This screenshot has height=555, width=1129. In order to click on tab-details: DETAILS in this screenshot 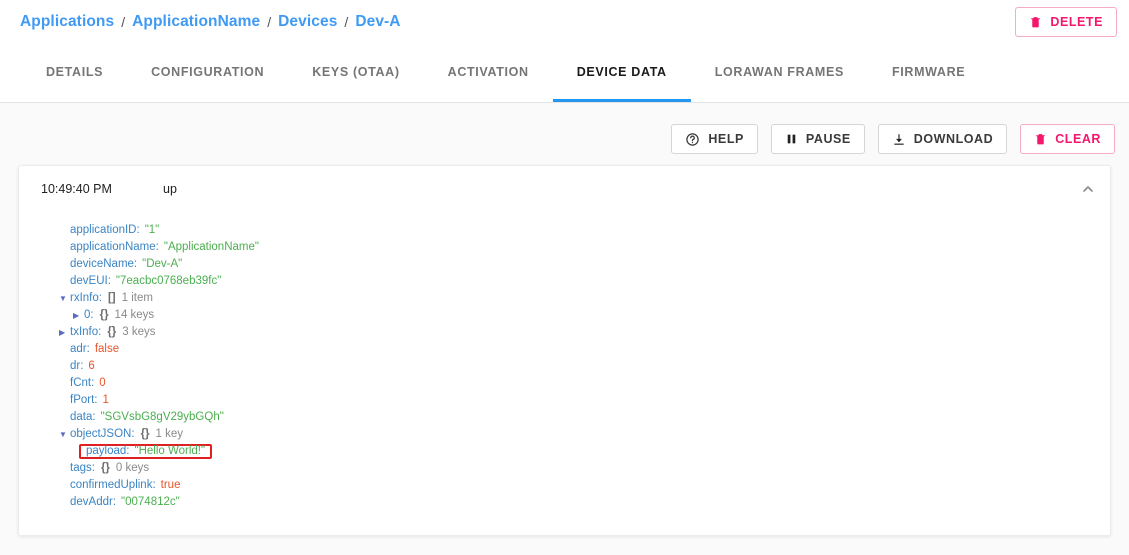, I will do `click(74, 73)`.